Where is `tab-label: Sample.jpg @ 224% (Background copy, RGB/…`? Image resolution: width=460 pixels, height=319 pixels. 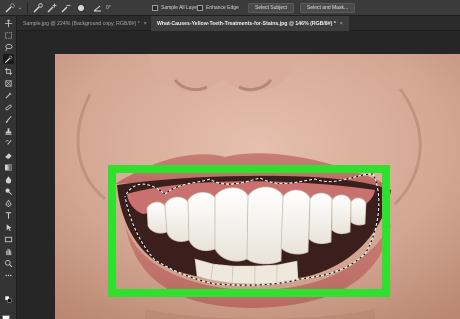
tab-label: Sample.jpg @ 224% (Background copy, RGB/… is located at coordinates (81, 23).